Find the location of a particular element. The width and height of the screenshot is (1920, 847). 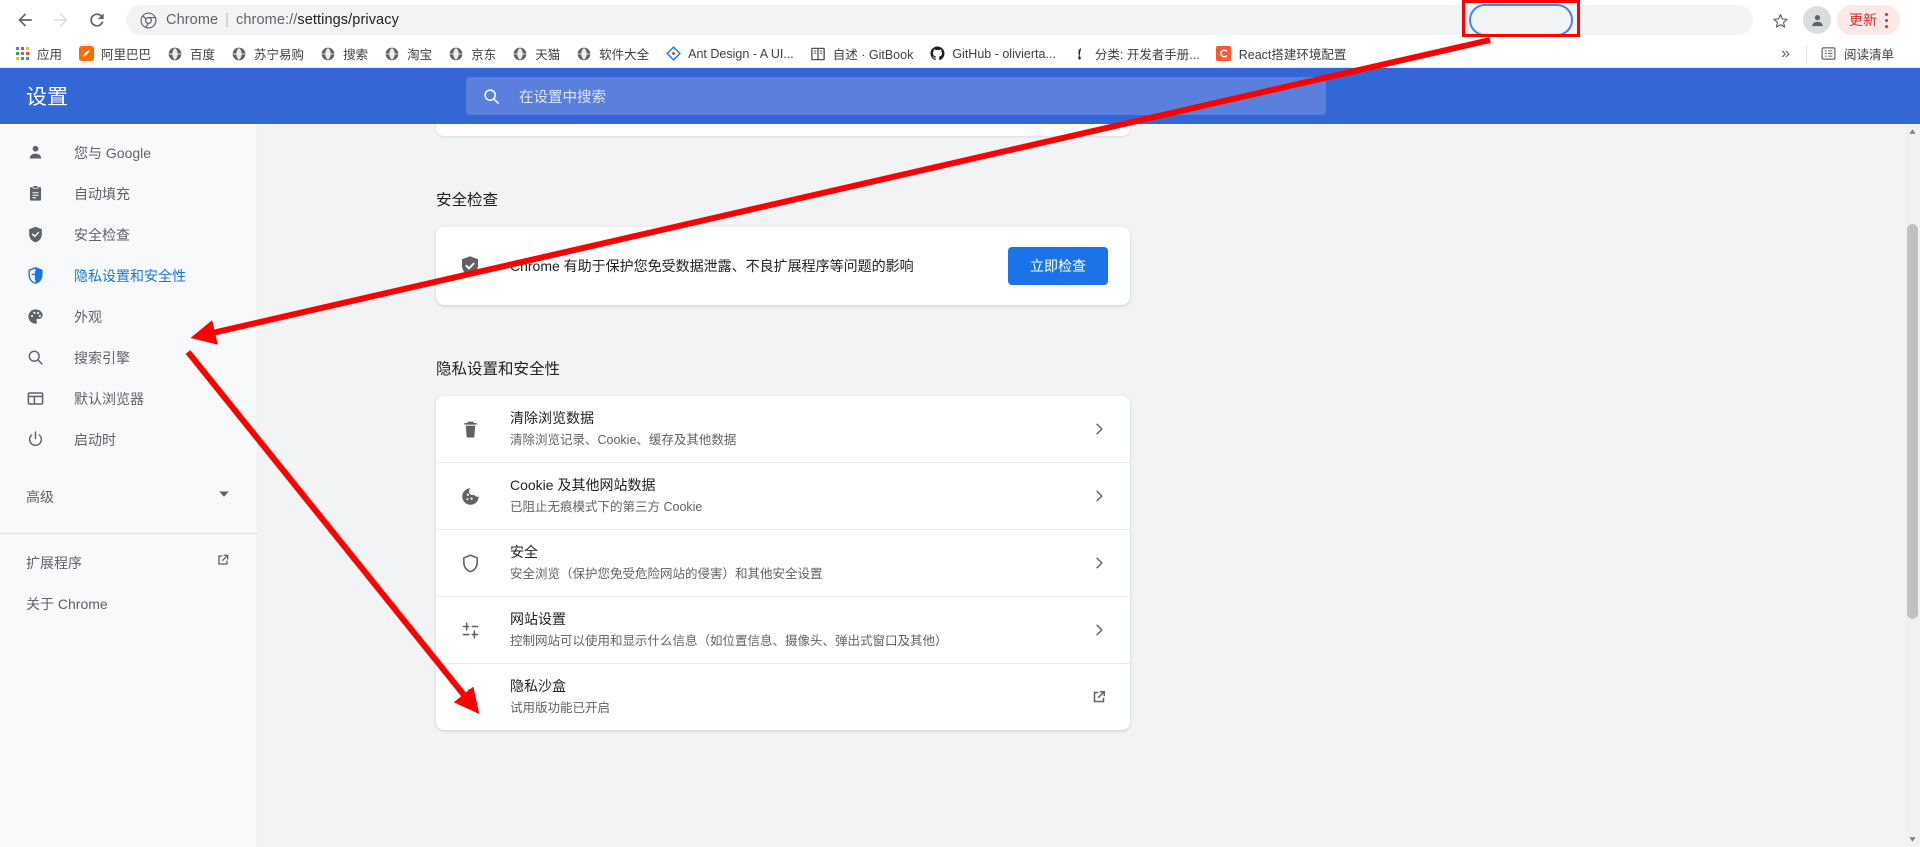

sidebar-link-extensions: 扩展程序 is located at coordinates (128, 562).